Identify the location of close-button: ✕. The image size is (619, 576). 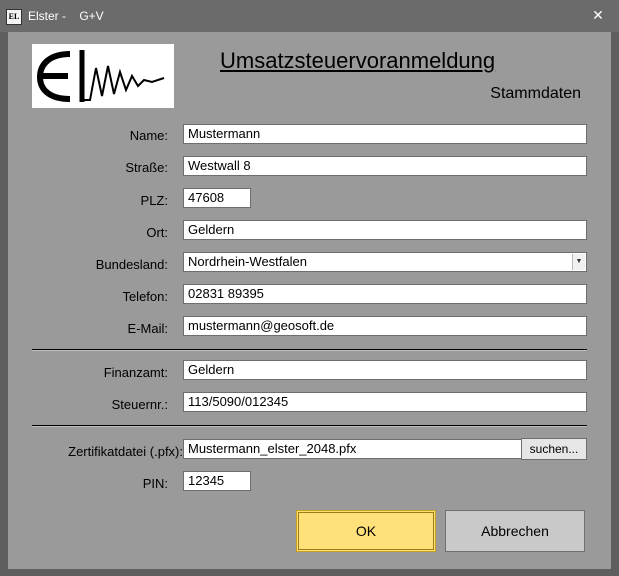
(598, 15).